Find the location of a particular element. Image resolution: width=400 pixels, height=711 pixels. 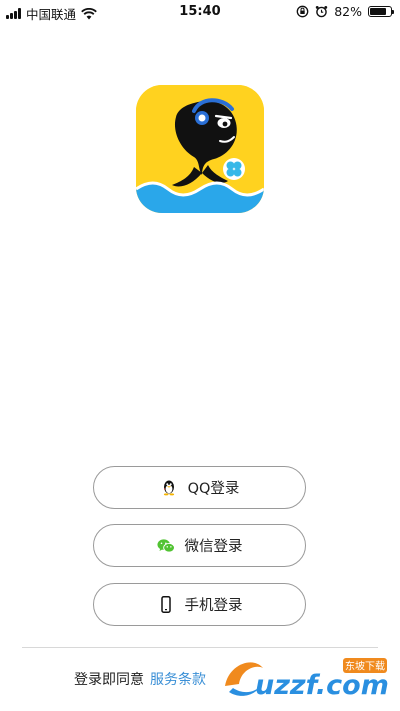

wechat-login-label: 微信登录 is located at coordinates (213, 547).